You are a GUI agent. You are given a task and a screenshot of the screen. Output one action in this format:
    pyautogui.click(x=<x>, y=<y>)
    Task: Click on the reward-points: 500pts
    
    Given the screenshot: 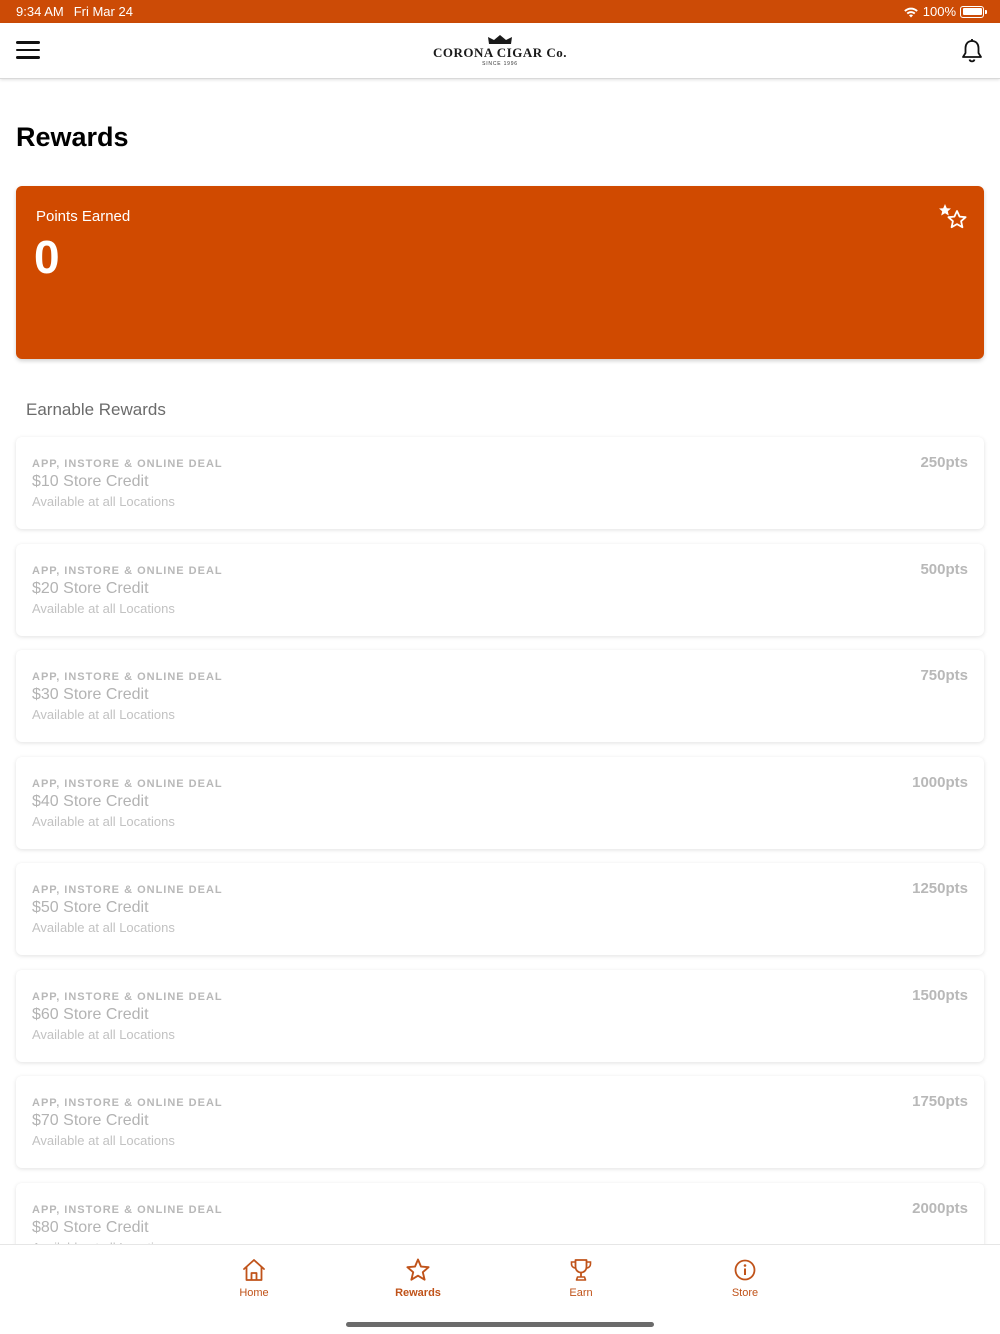 What is the action you would take?
    pyautogui.click(x=944, y=569)
    